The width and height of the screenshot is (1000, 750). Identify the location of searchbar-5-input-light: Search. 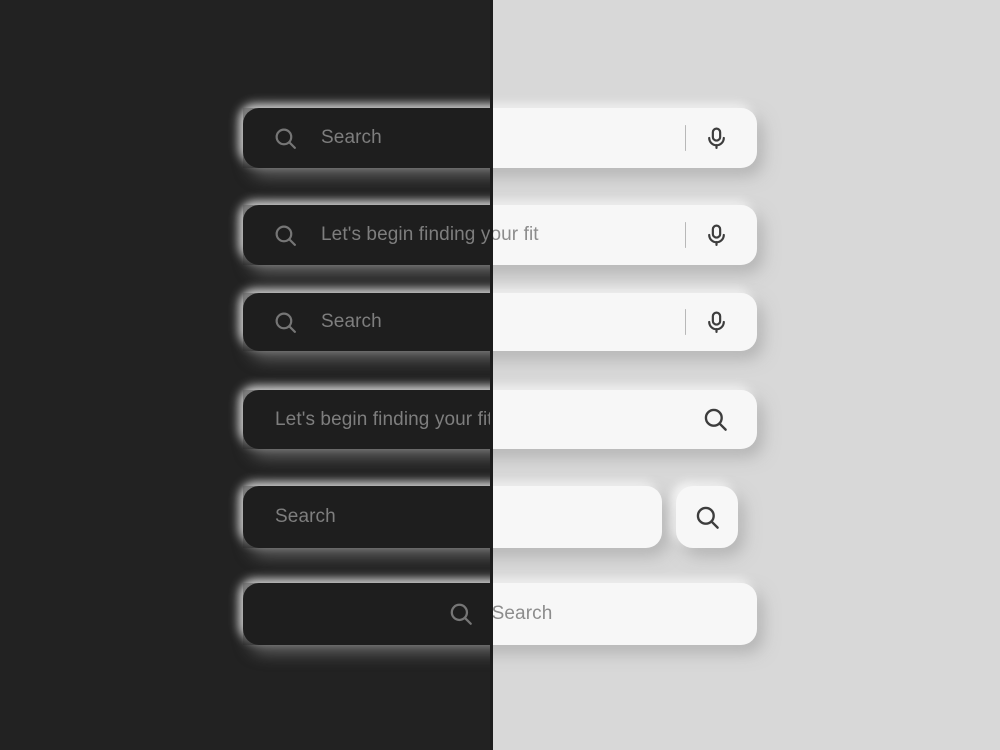
(452, 517).